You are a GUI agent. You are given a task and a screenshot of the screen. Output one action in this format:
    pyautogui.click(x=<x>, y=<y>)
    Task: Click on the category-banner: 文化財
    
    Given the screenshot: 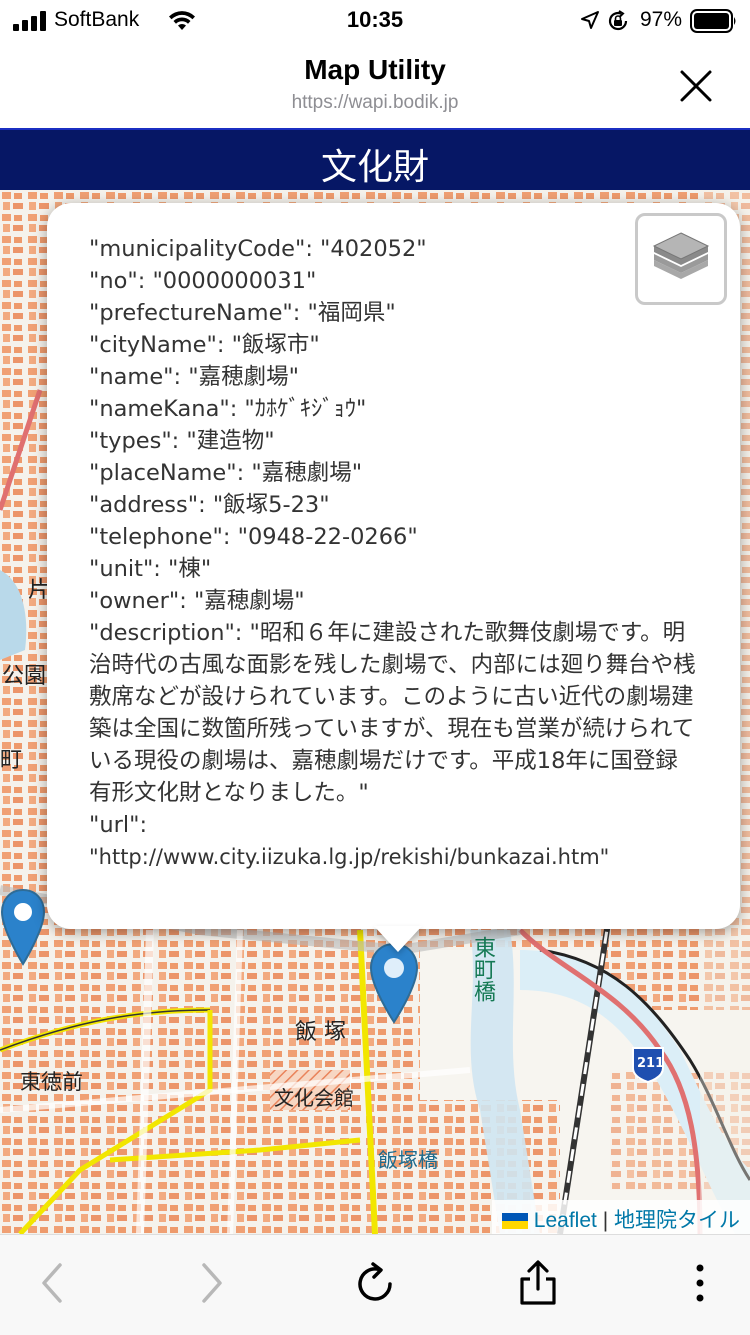 What is the action you would take?
    pyautogui.click(x=375, y=159)
    